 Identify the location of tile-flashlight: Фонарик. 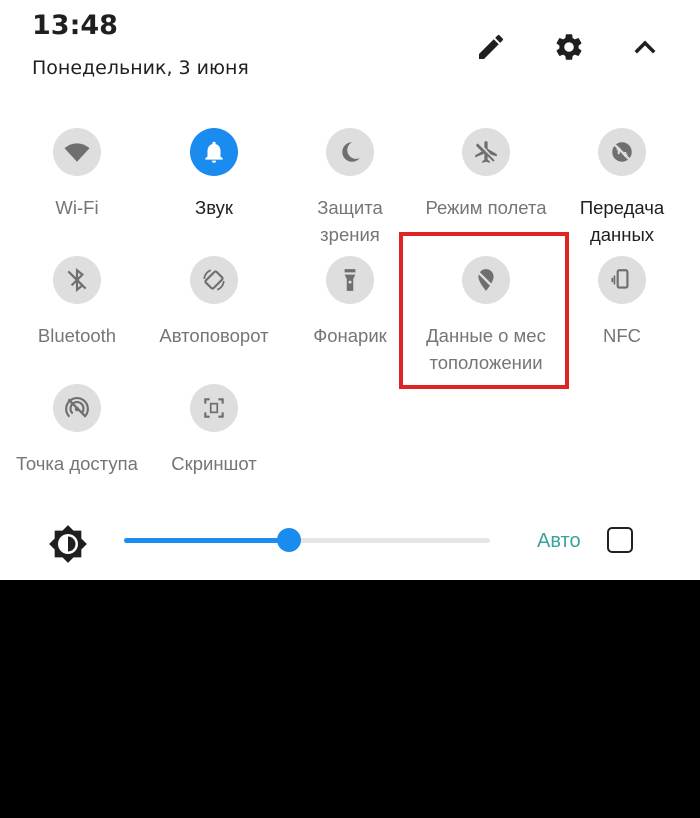
(350, 302).